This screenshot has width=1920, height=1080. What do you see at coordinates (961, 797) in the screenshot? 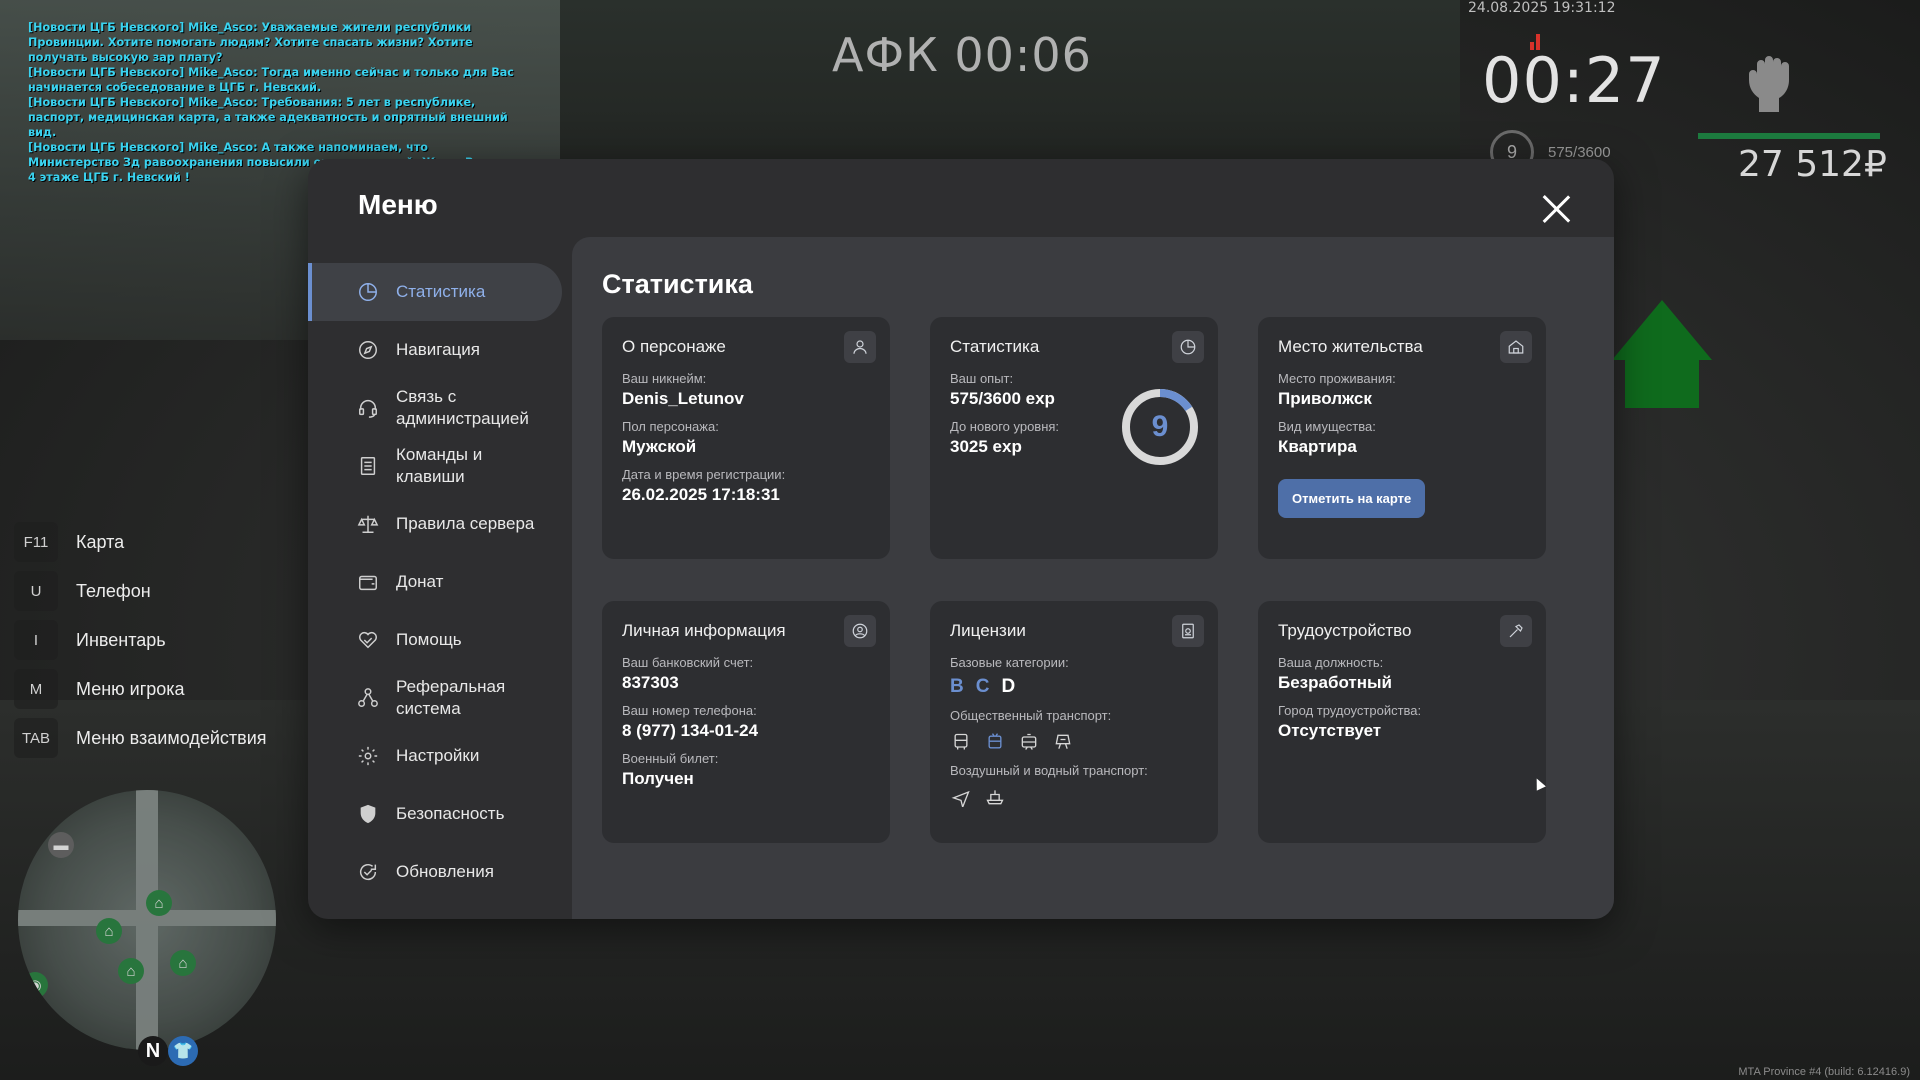
I see `plane-icon` at bounding box center [961, 797].